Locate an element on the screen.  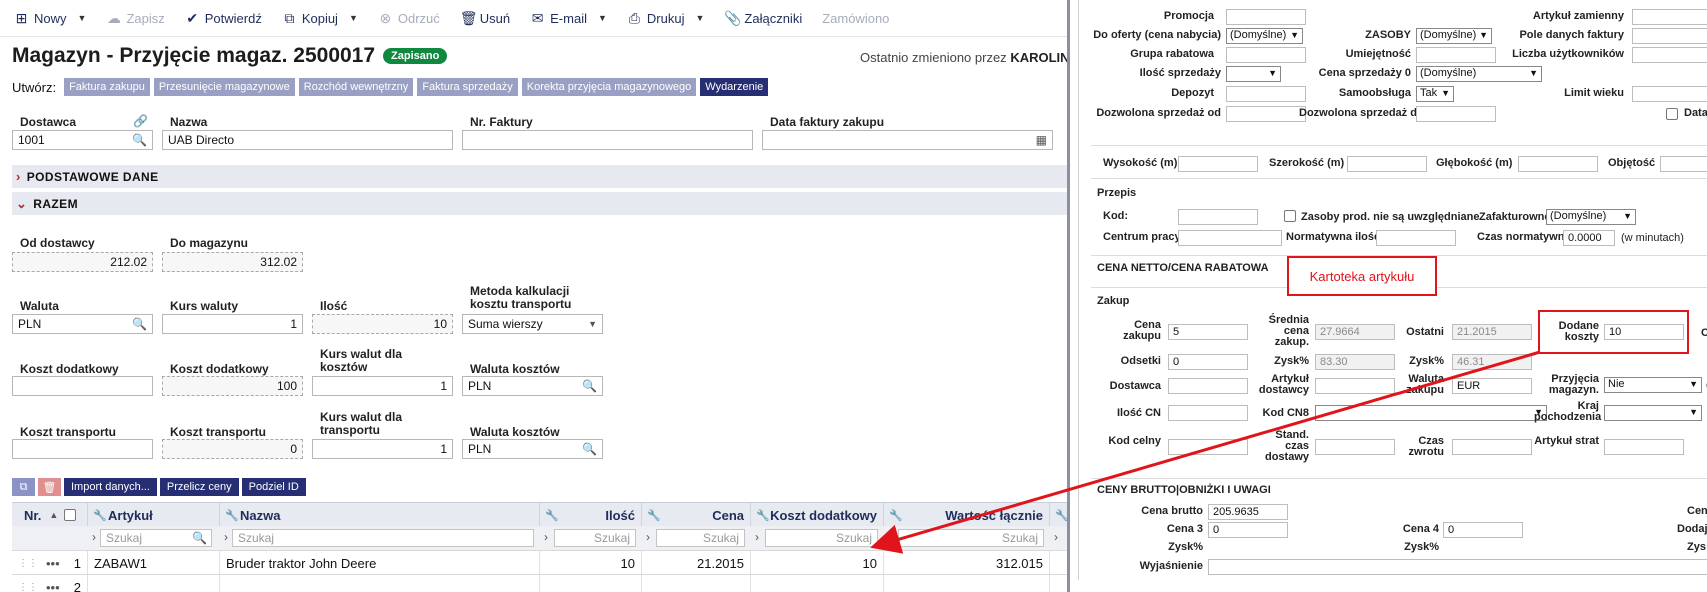
new-button: ⊞ Nowy ▼ is located at coordinates (50, 18).